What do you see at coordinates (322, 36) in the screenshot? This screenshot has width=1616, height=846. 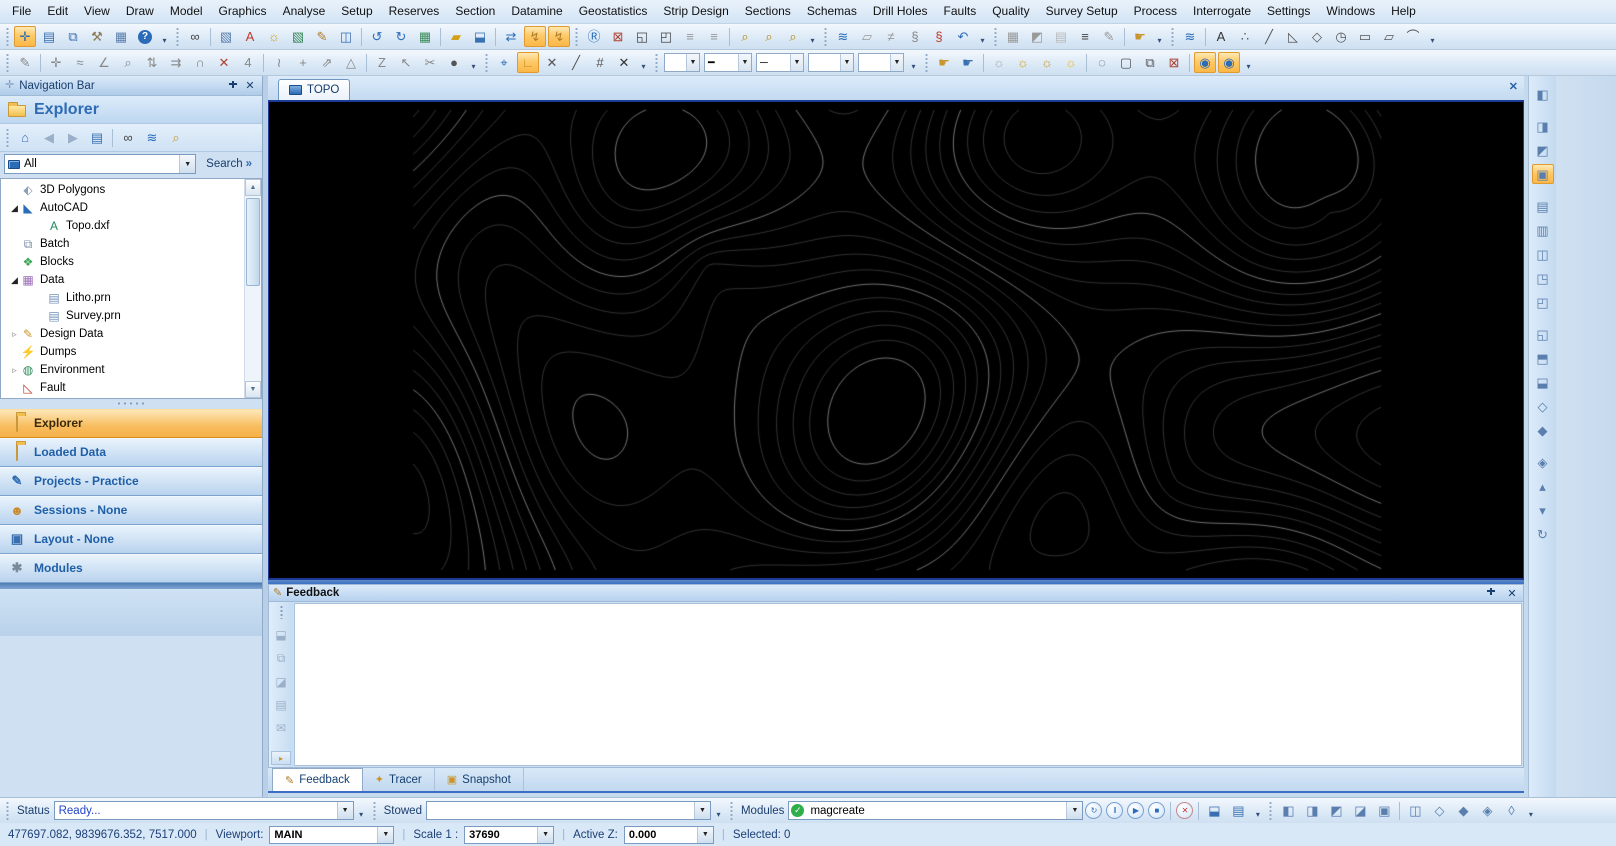 I see `sketch-icon: ✎` at bounding box center [322, 36].